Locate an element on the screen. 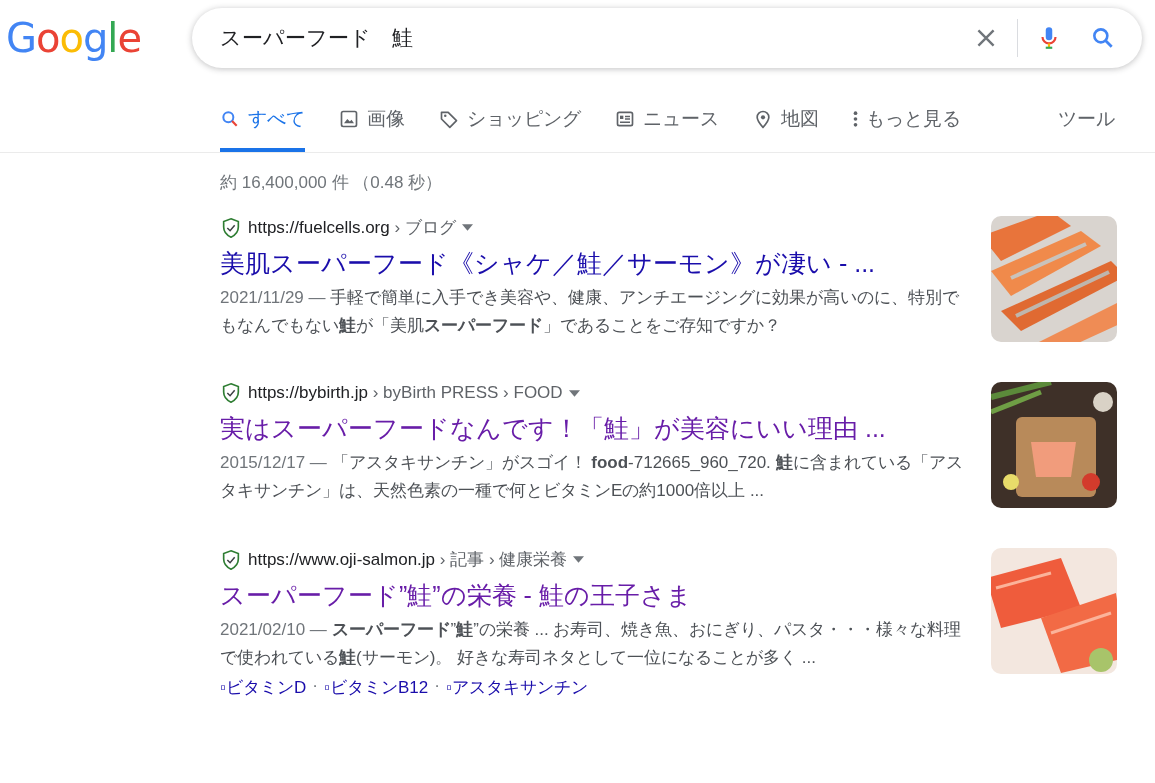 This screenshot has width=1155, height=783. result-url: https://www.oji-salmon.jp › 記事 › 健康栄養 is located at coordinates (408, 559).